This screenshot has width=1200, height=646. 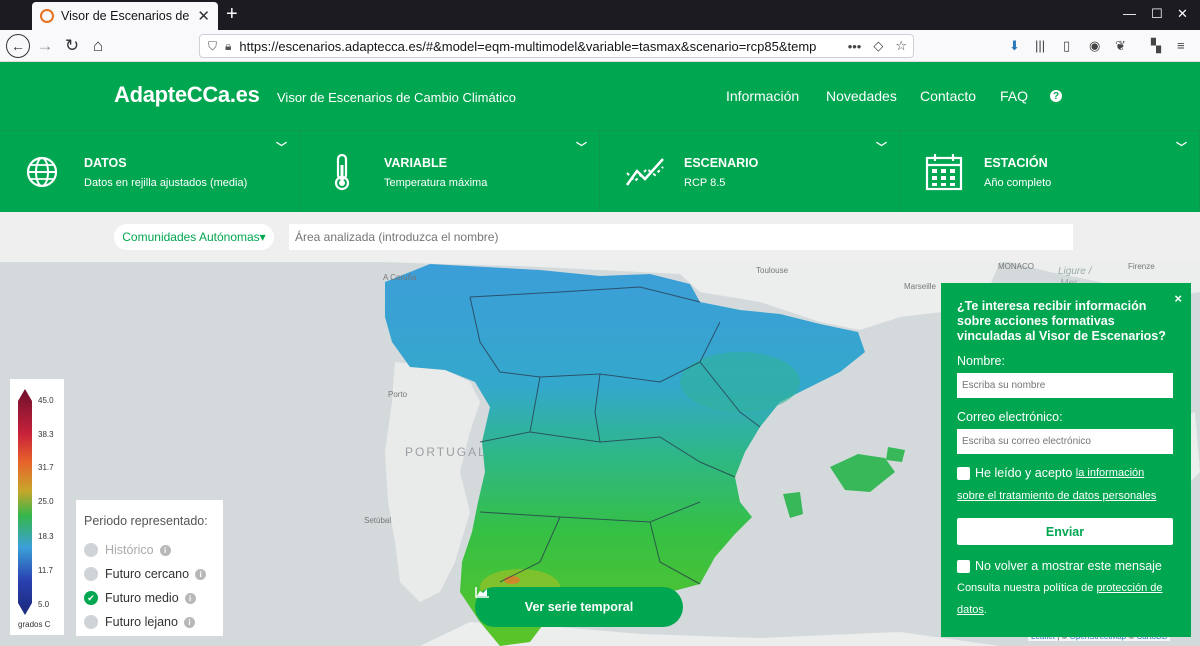 What do you see at coordinates (105, 163) in the screenshot?
I see `selector-title: DATOS` at bounding box center [105, 163].